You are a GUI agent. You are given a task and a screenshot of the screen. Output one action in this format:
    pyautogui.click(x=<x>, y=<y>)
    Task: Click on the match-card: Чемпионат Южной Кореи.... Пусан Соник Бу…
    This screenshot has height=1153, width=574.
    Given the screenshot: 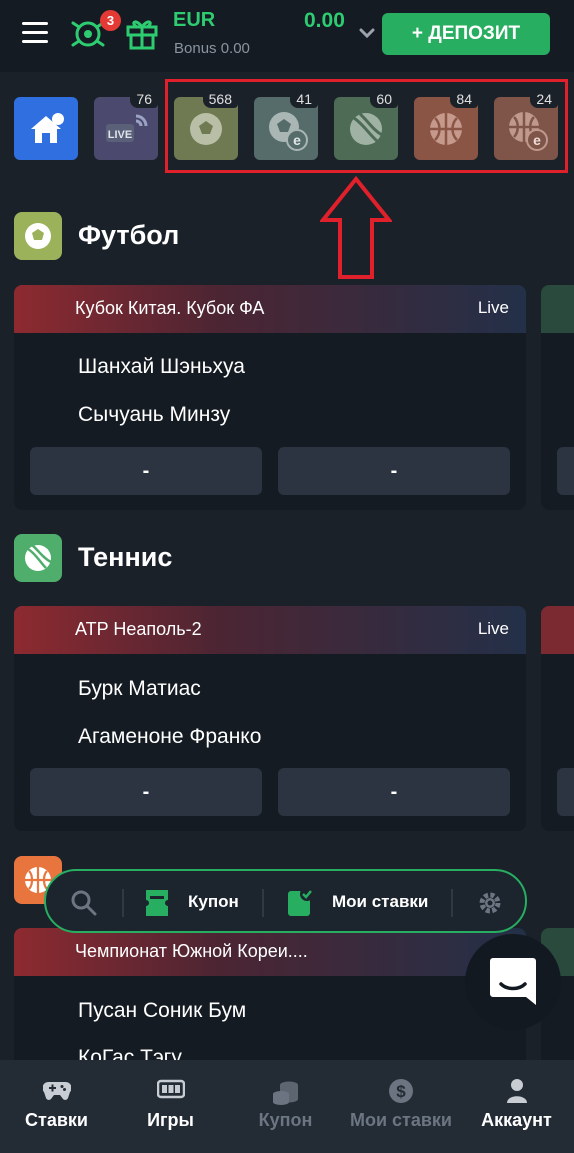 What is the action you would take?
    pyautogui.click(x=270, y=998)
    